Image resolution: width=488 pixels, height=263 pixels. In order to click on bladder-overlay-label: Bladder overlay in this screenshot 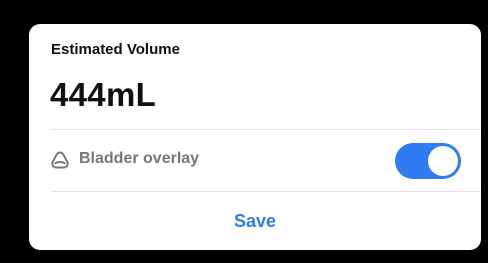, I will do `click(139, 158)`.